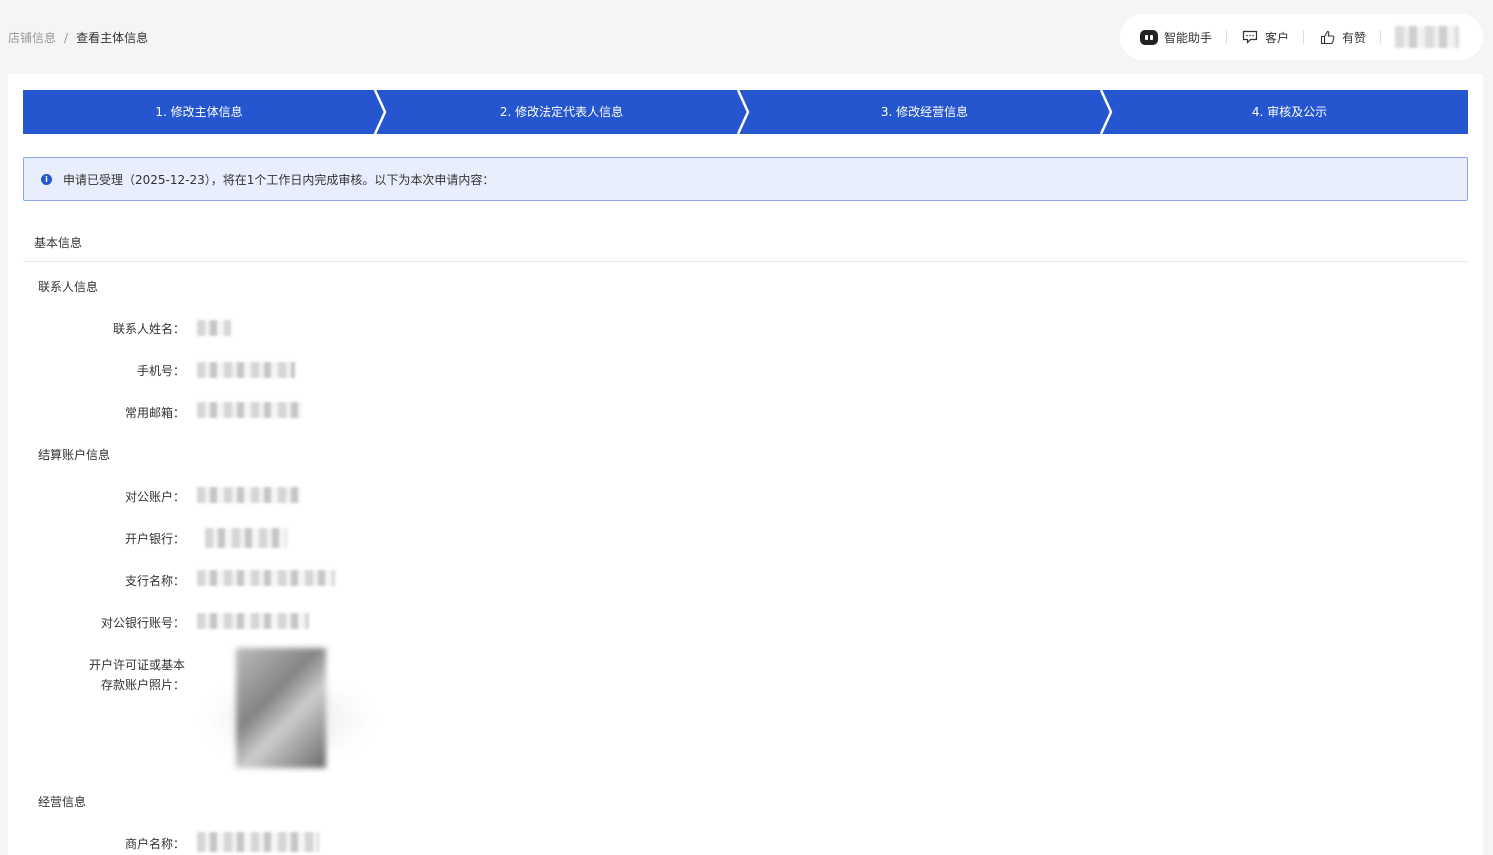 This screenshot has height=855, width=1493. I want to click on contact-name-value, so click(214, 328).